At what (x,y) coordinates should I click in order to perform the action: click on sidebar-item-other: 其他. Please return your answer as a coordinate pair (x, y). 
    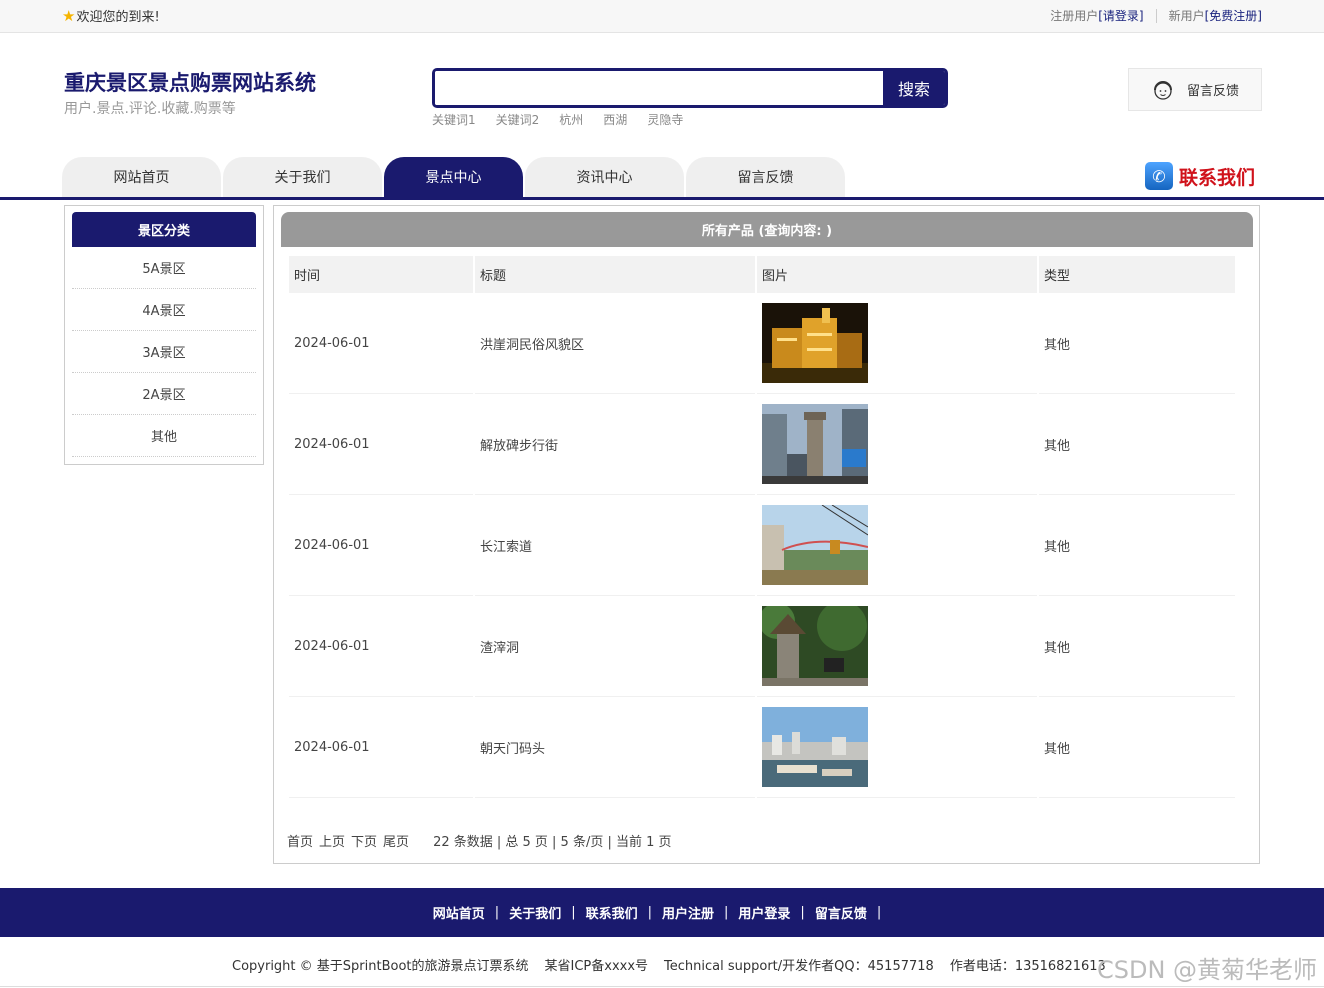
    Looking at the image, I should click on (164, 436).